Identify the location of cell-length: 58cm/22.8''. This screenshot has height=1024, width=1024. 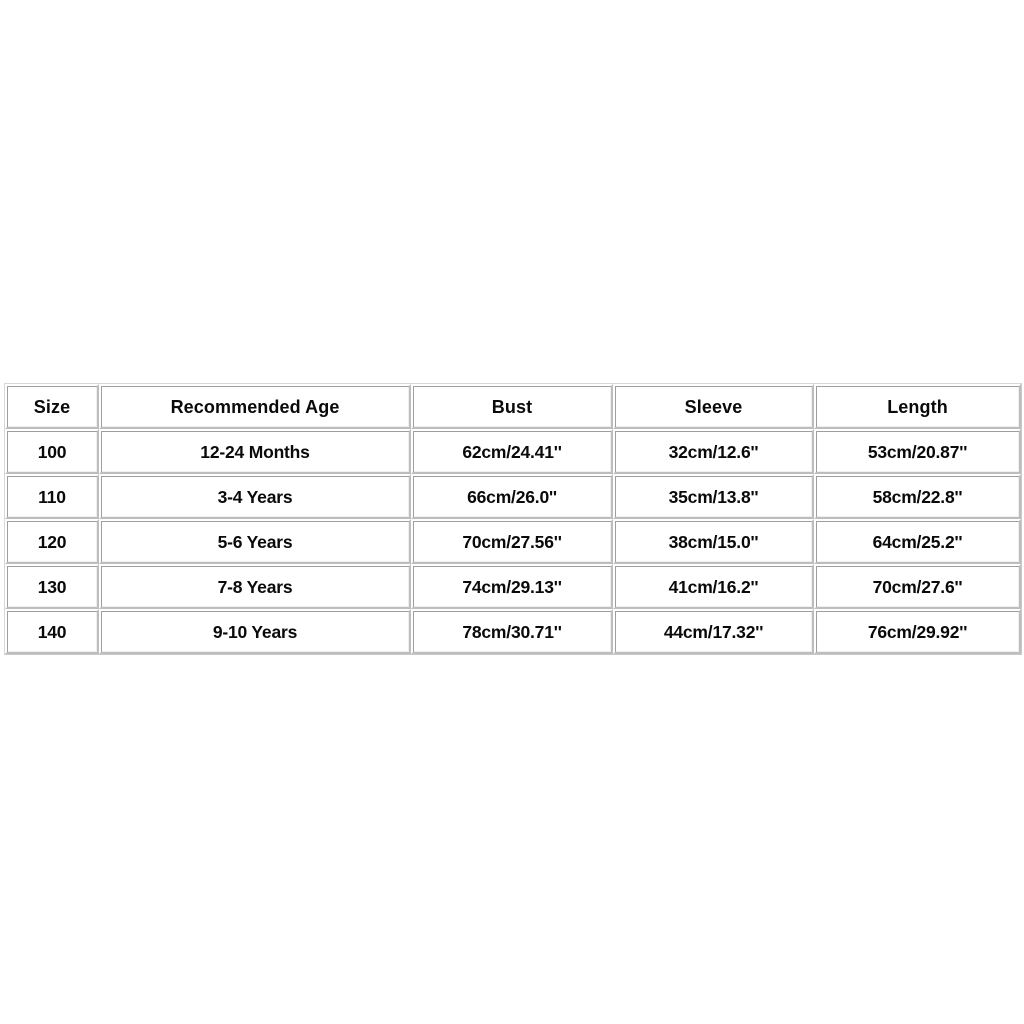
(917, 496).